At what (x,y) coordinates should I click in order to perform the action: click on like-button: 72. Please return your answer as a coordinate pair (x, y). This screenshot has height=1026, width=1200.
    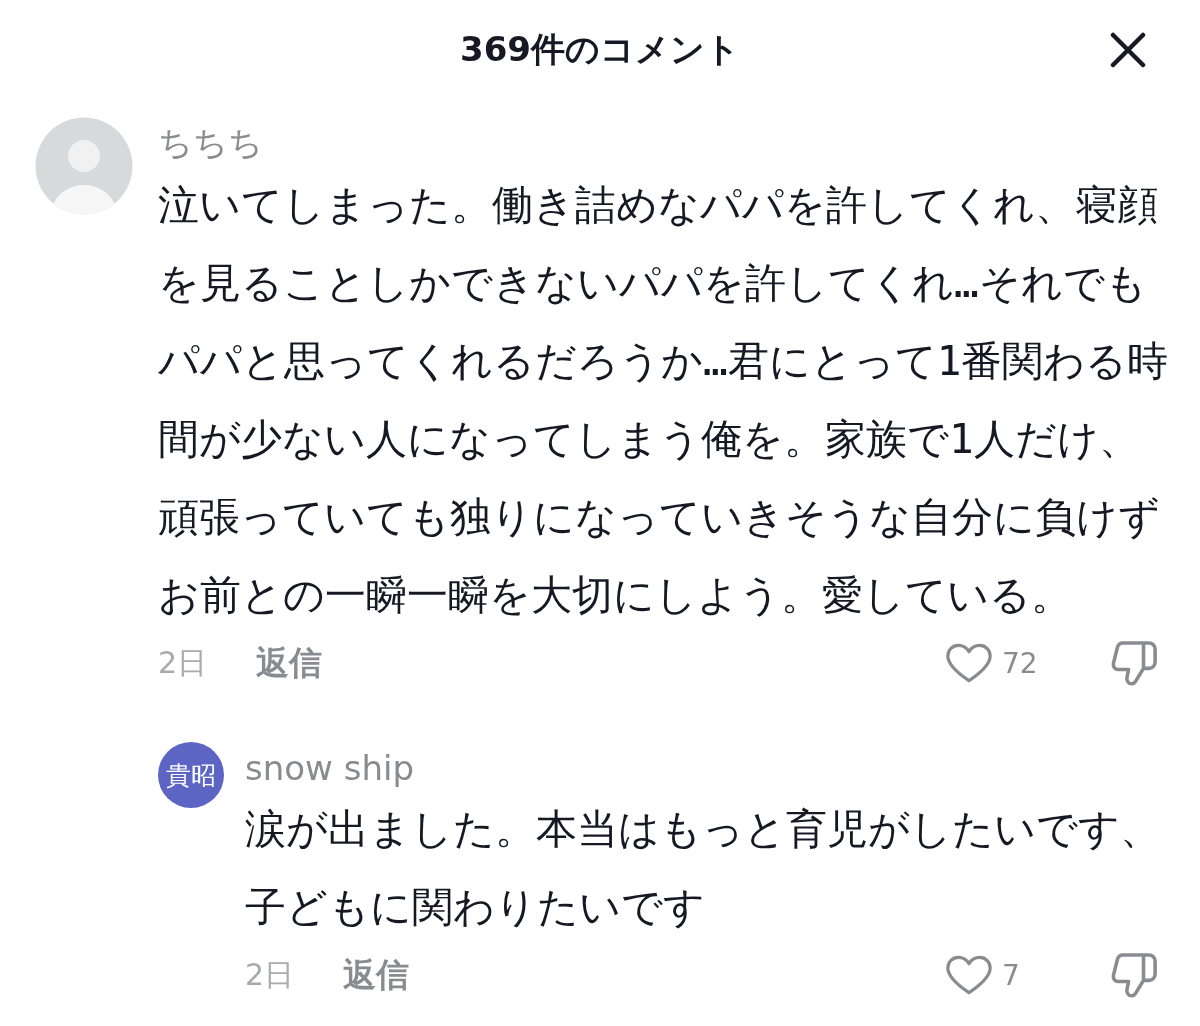
    Looking at the image, I should click on (992, 663).